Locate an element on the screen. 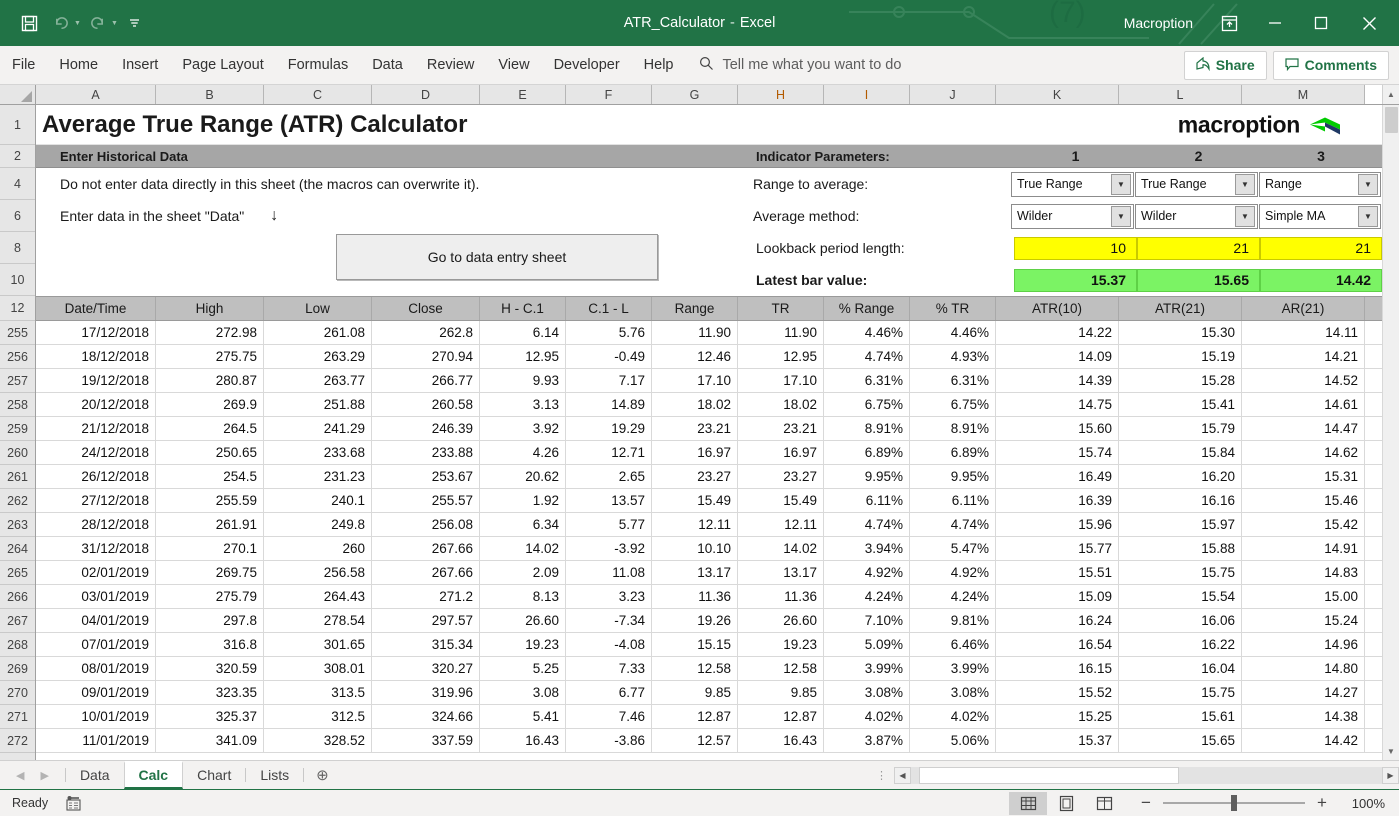 The image size is (1399, 821). cell-M-264: 14.91 is located at coordinates (1303, 548).